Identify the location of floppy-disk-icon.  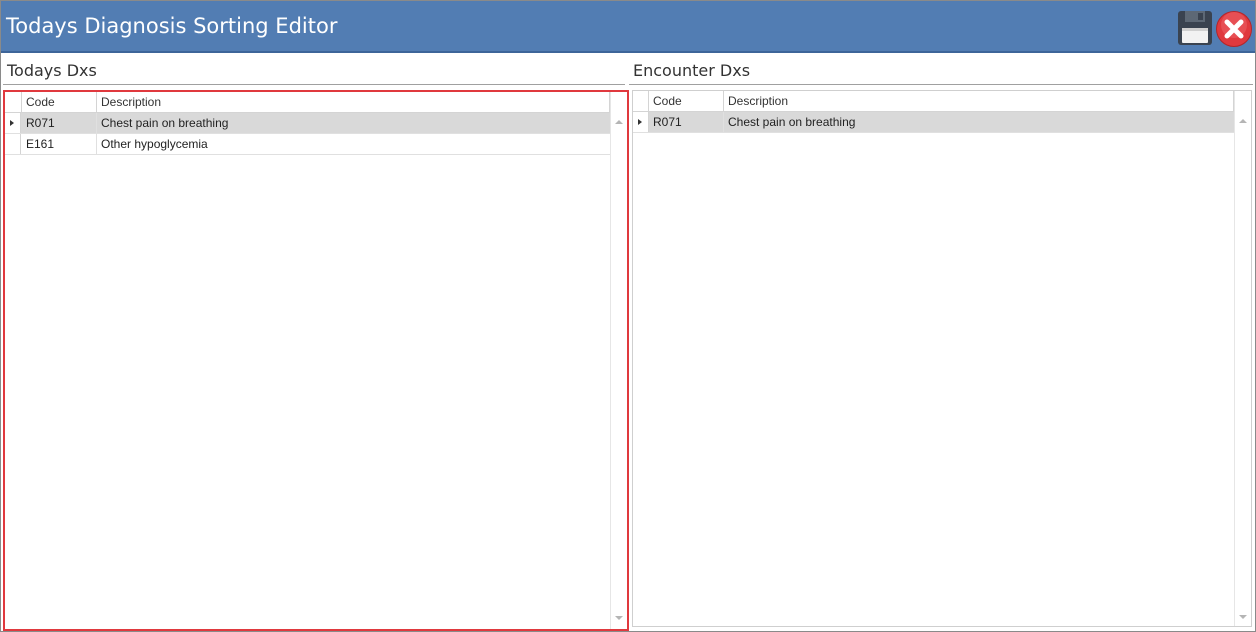
(1195, 28).